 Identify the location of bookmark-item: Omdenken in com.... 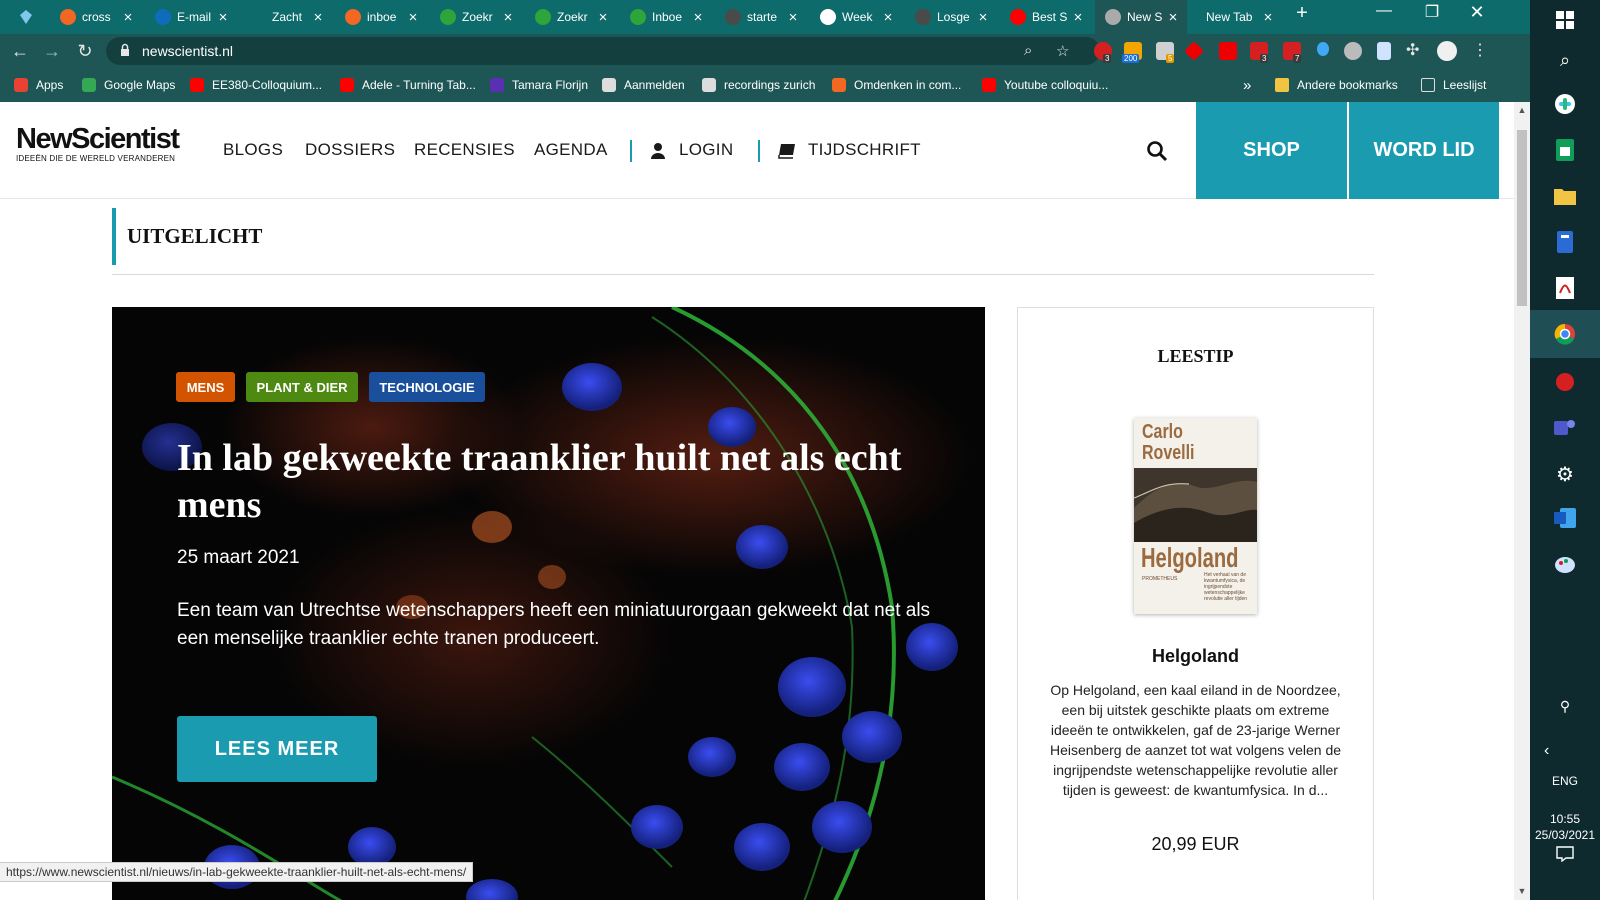
(896, 85).